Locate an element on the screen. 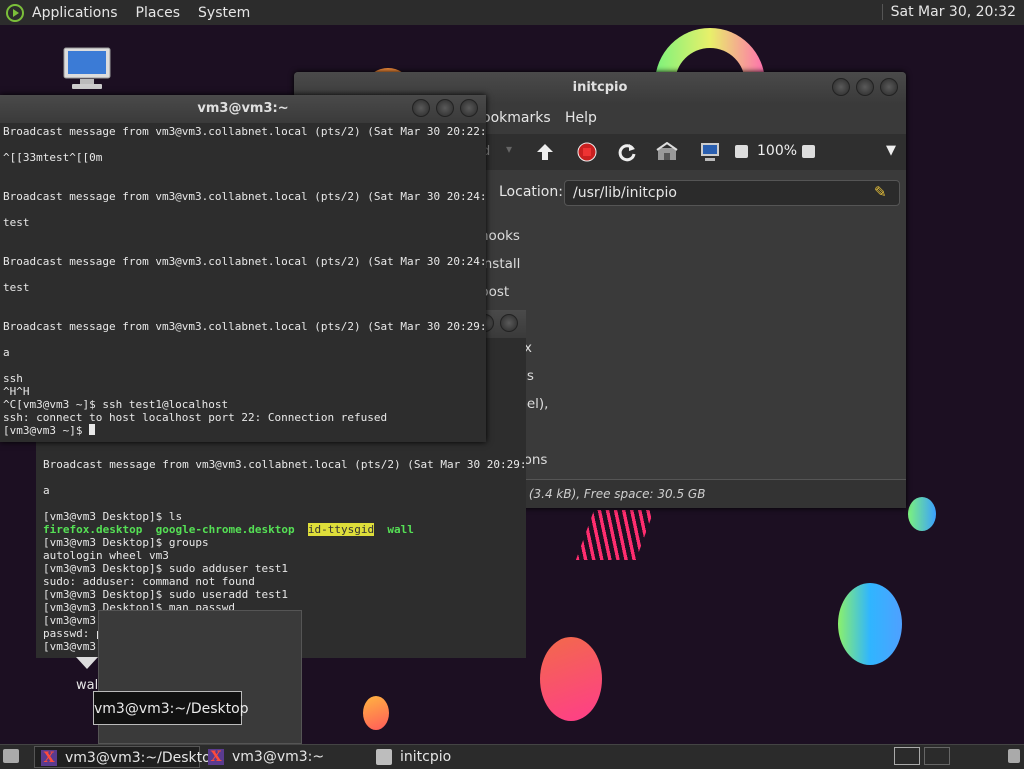 Image resolution: width=1024 pixels, height=769 pixels. taskbar-tooltip: vm3@vm3:~/Desktop is located at coordinates (171, 708).